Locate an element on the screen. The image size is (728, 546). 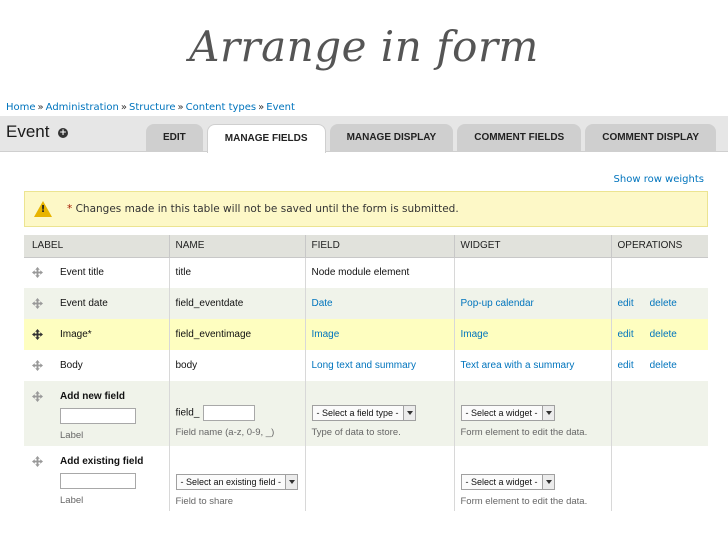
row-label: Body is located at coordinates (96, 365).